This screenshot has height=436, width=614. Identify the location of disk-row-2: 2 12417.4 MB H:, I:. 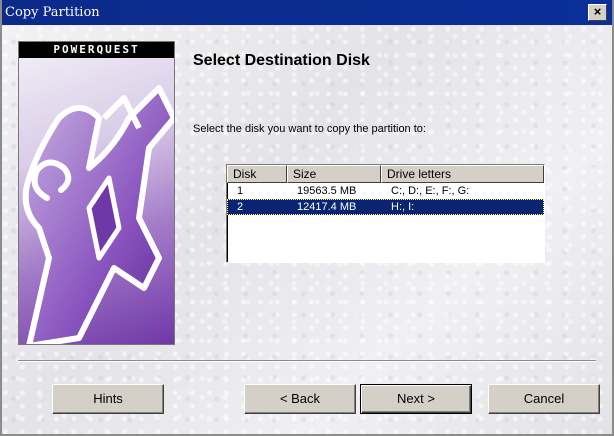
(385, 207).